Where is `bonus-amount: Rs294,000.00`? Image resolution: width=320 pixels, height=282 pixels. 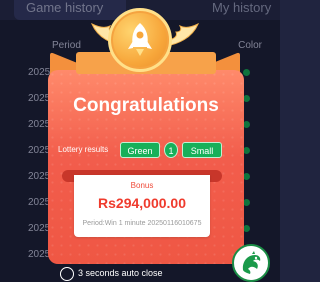 bonus-amount: Rs294,000.00 is located at coordinates (142, 203).